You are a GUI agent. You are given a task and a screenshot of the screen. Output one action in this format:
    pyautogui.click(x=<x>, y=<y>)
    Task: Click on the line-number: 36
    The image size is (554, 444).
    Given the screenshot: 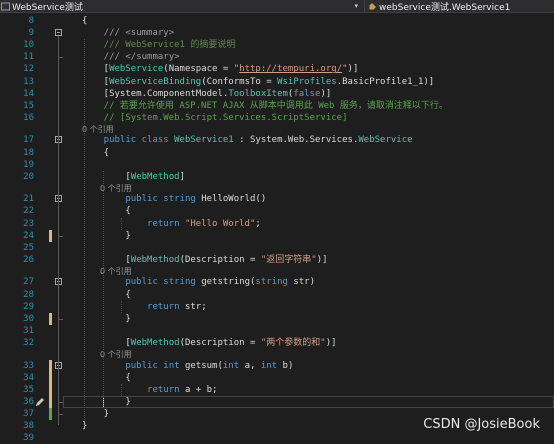 What is the action you would take?
    pyautogui.click(x=28, y=401)
    